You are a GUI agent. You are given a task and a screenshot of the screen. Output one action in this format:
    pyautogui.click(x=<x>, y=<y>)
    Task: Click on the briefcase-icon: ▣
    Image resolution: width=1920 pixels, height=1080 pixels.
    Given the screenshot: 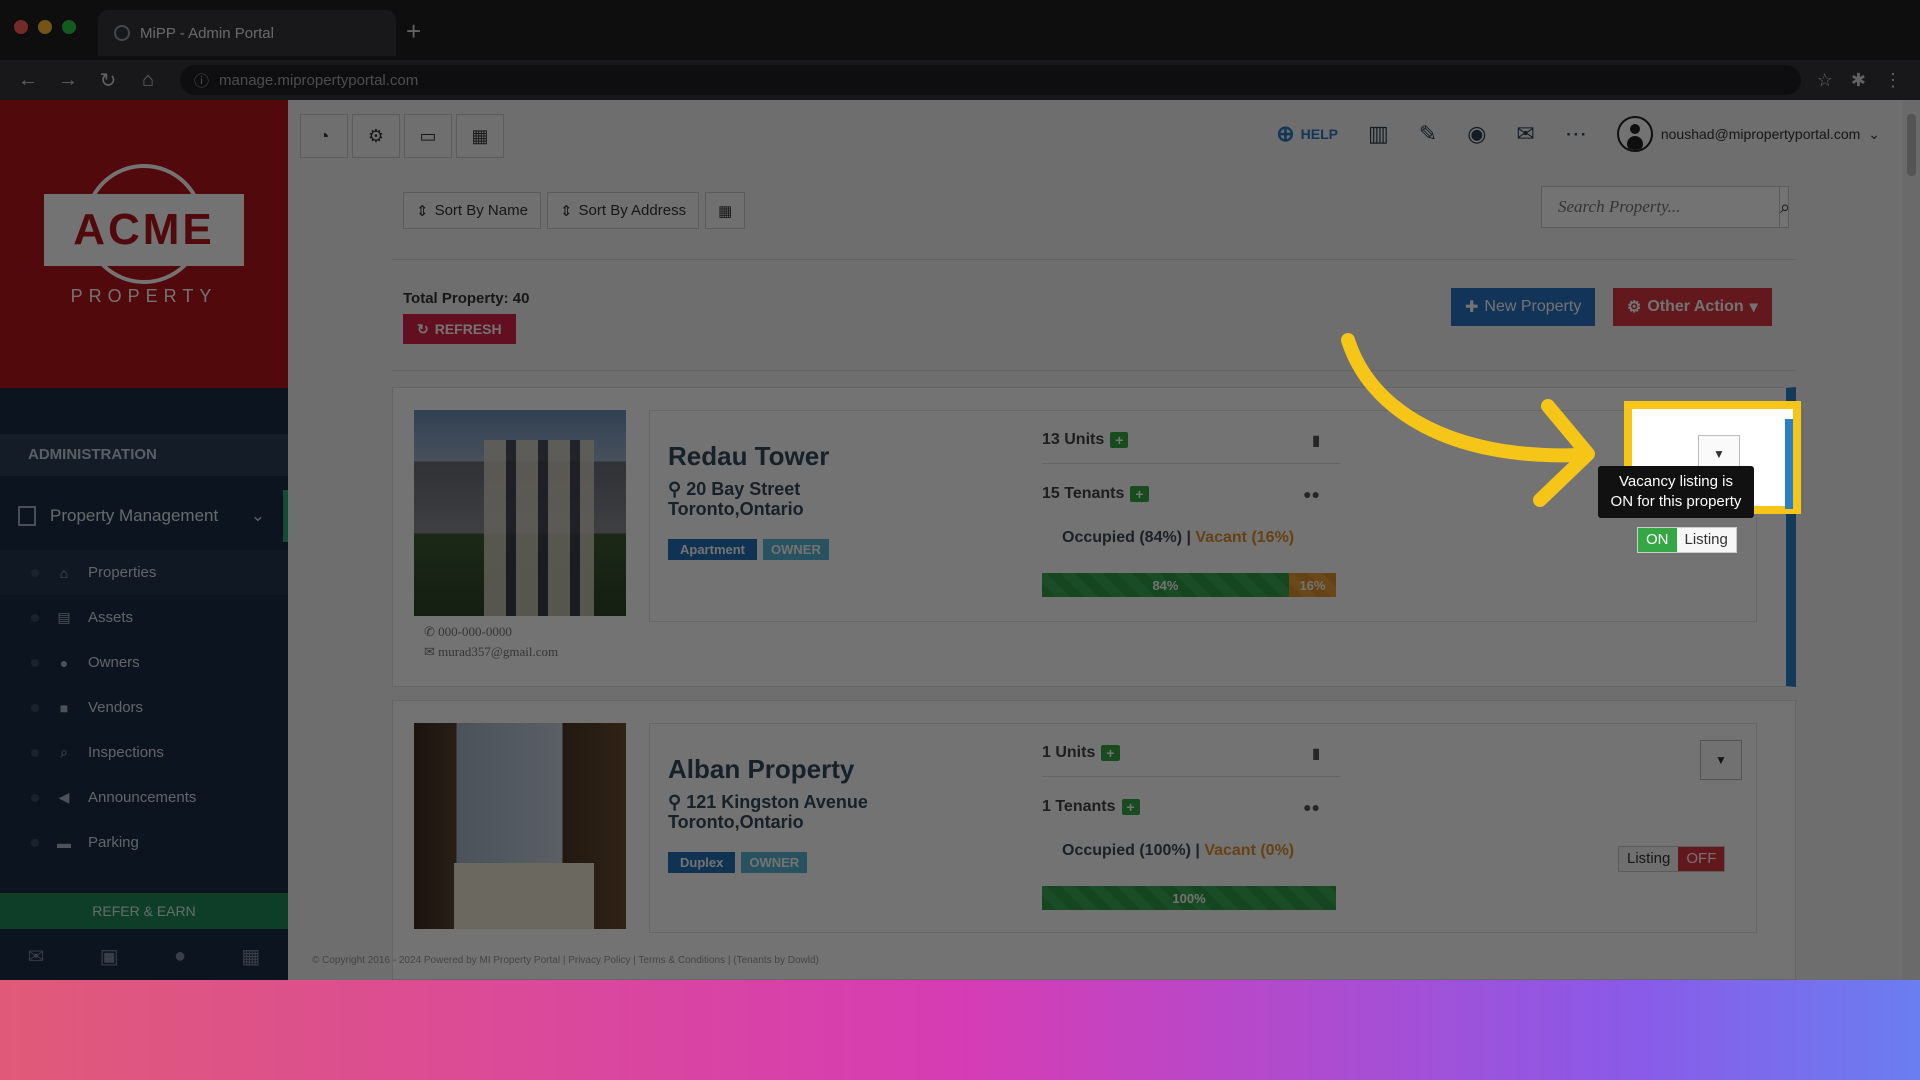 What is the action you would take?
    pyautogui.click(x=109, y=956)
    